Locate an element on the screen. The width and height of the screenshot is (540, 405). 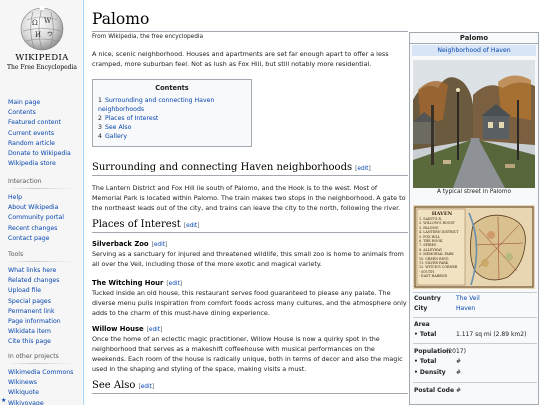
map-legend-item: 4. LANTERN DISTRICT is located at coordinates (439, 232).